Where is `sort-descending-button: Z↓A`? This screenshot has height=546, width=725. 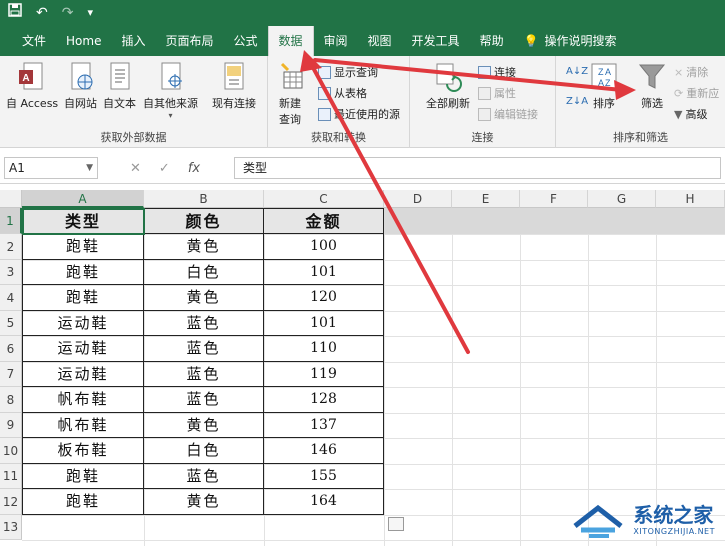 sort-descending-button: Z↓A is located at coordinates (577, 101).